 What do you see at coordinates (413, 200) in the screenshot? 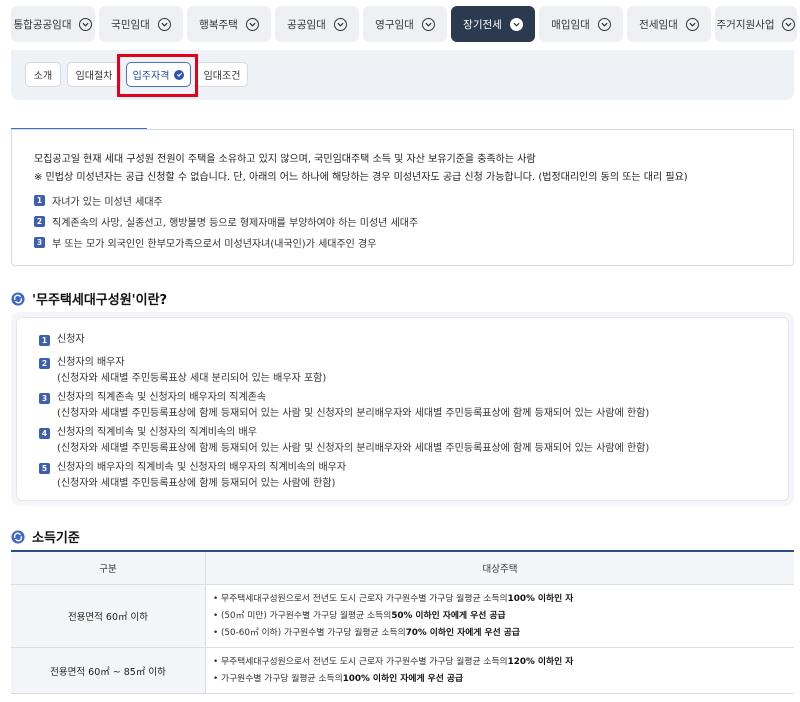
I see `list-item: 1 자녀가 있는 미성년 세대주` at bounding box center [413, 200].